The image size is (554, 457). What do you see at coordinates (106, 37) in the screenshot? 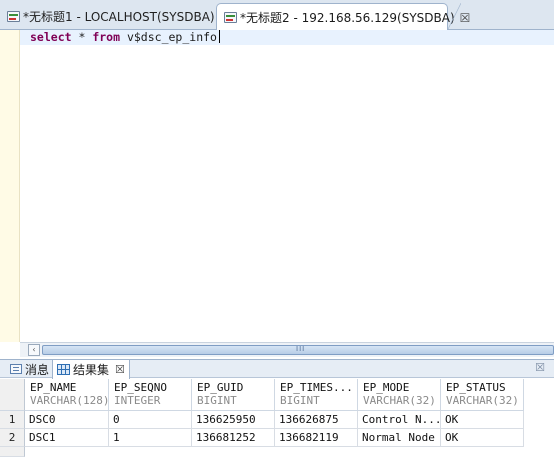
I see `keyword-from: from` at bounding box center [106, 37].